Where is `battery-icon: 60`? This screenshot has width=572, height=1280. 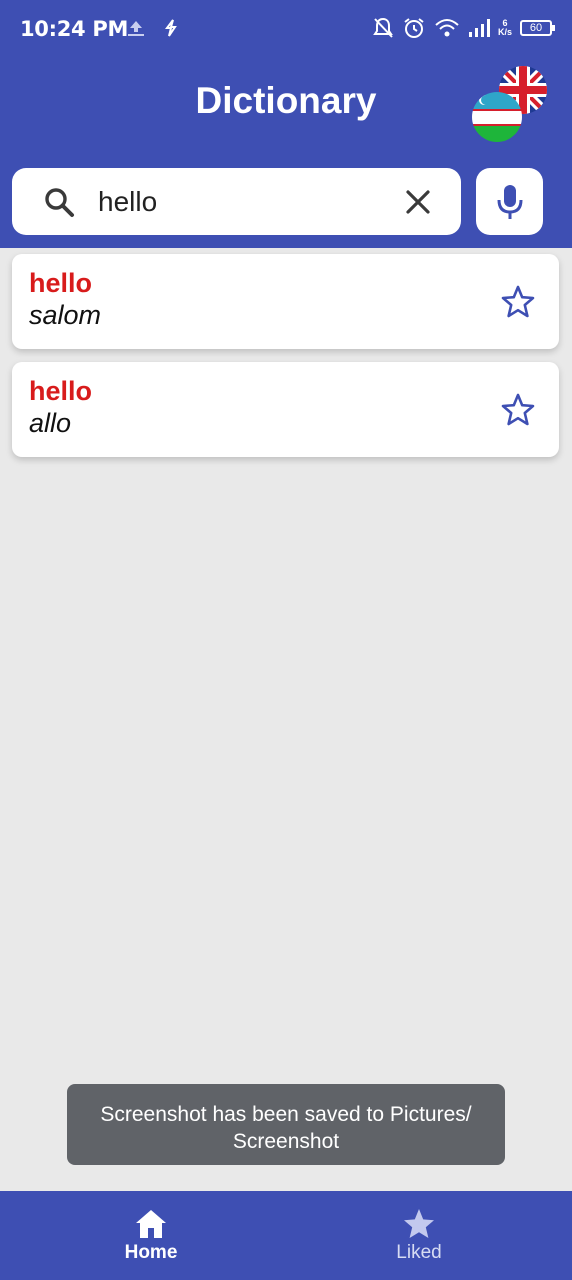 battery-icon: 60 is located at coordinates (537, 28).